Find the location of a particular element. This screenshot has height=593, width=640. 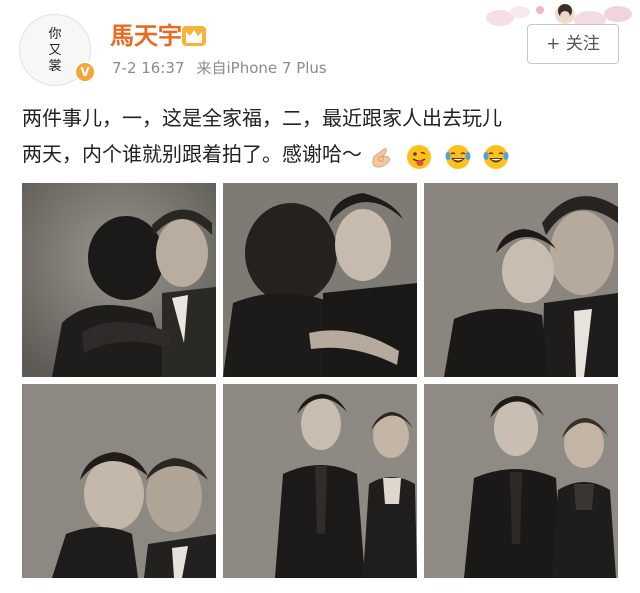

post-text-line-2: 两天，内个谁就别跟着拍了。感谢哈～ is located at coordinates (322, 155).